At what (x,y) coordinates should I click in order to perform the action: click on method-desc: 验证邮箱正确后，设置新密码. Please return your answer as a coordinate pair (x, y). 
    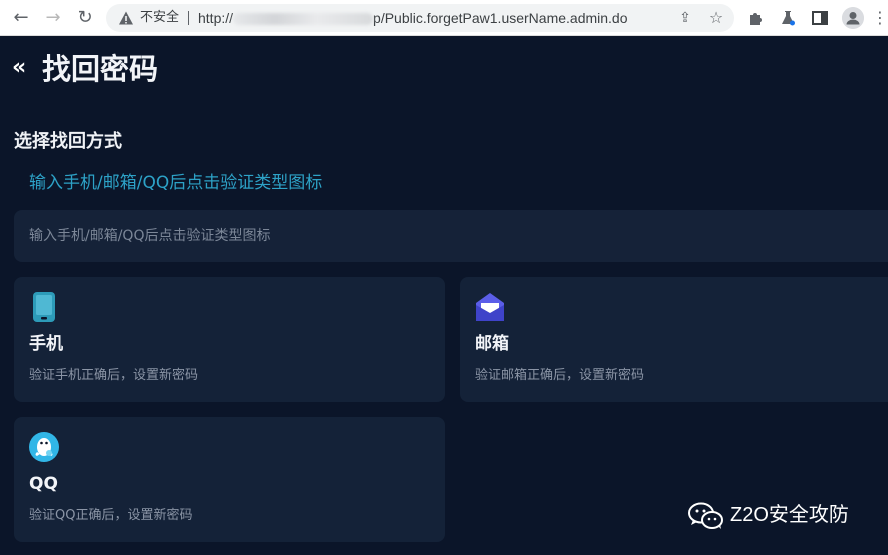
    Looking at the image, I should click on (560, 375).